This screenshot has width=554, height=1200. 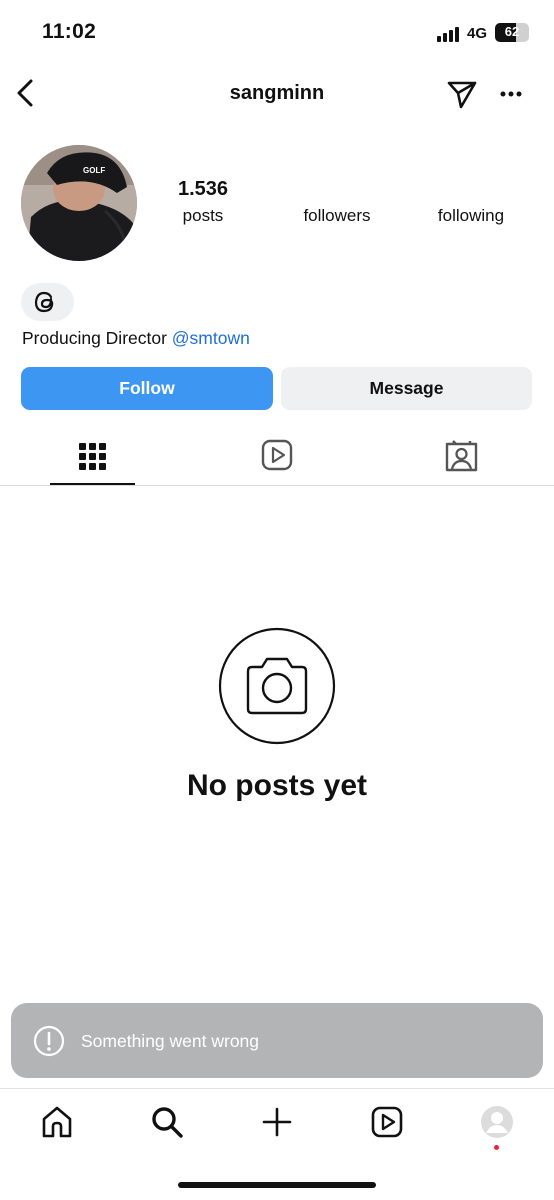 I want to click on posts-count: 1.536, so click(x=203, y=189).